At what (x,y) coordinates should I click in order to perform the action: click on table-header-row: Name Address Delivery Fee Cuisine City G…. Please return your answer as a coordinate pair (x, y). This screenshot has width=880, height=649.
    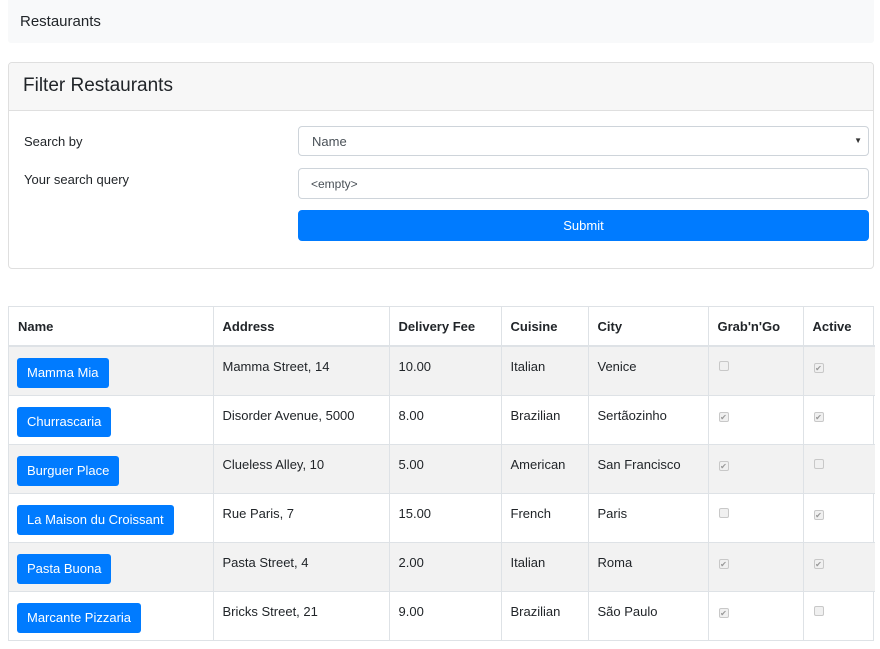
    Looking at the image, I should click on (442, 327).